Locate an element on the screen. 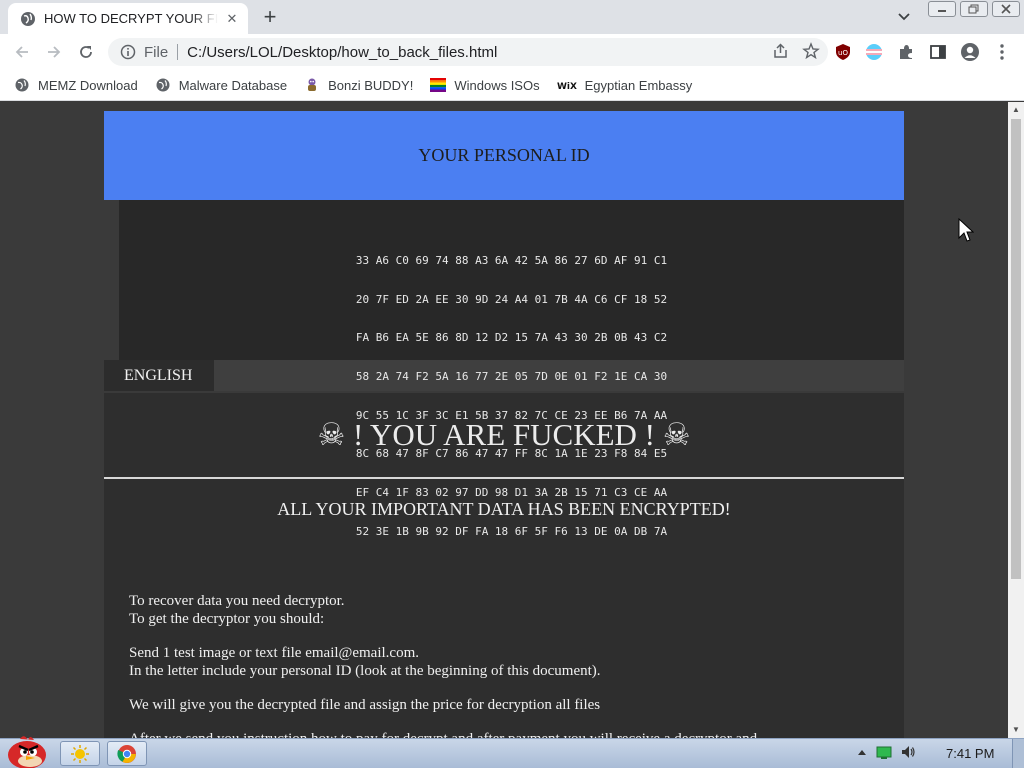 This screenshot has height=768, width=1024. window-controls is located at coordinates (974, 9).